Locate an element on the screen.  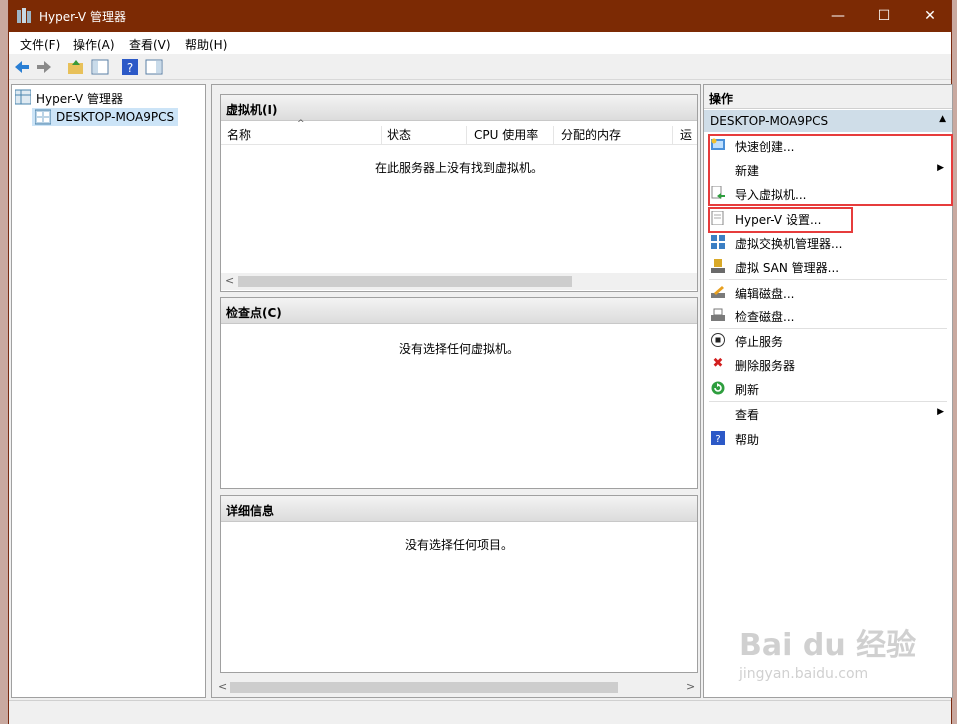
baidu-watermark: Bai du 经验 jingyan.baidu.com is located at coordinates (834, 660).